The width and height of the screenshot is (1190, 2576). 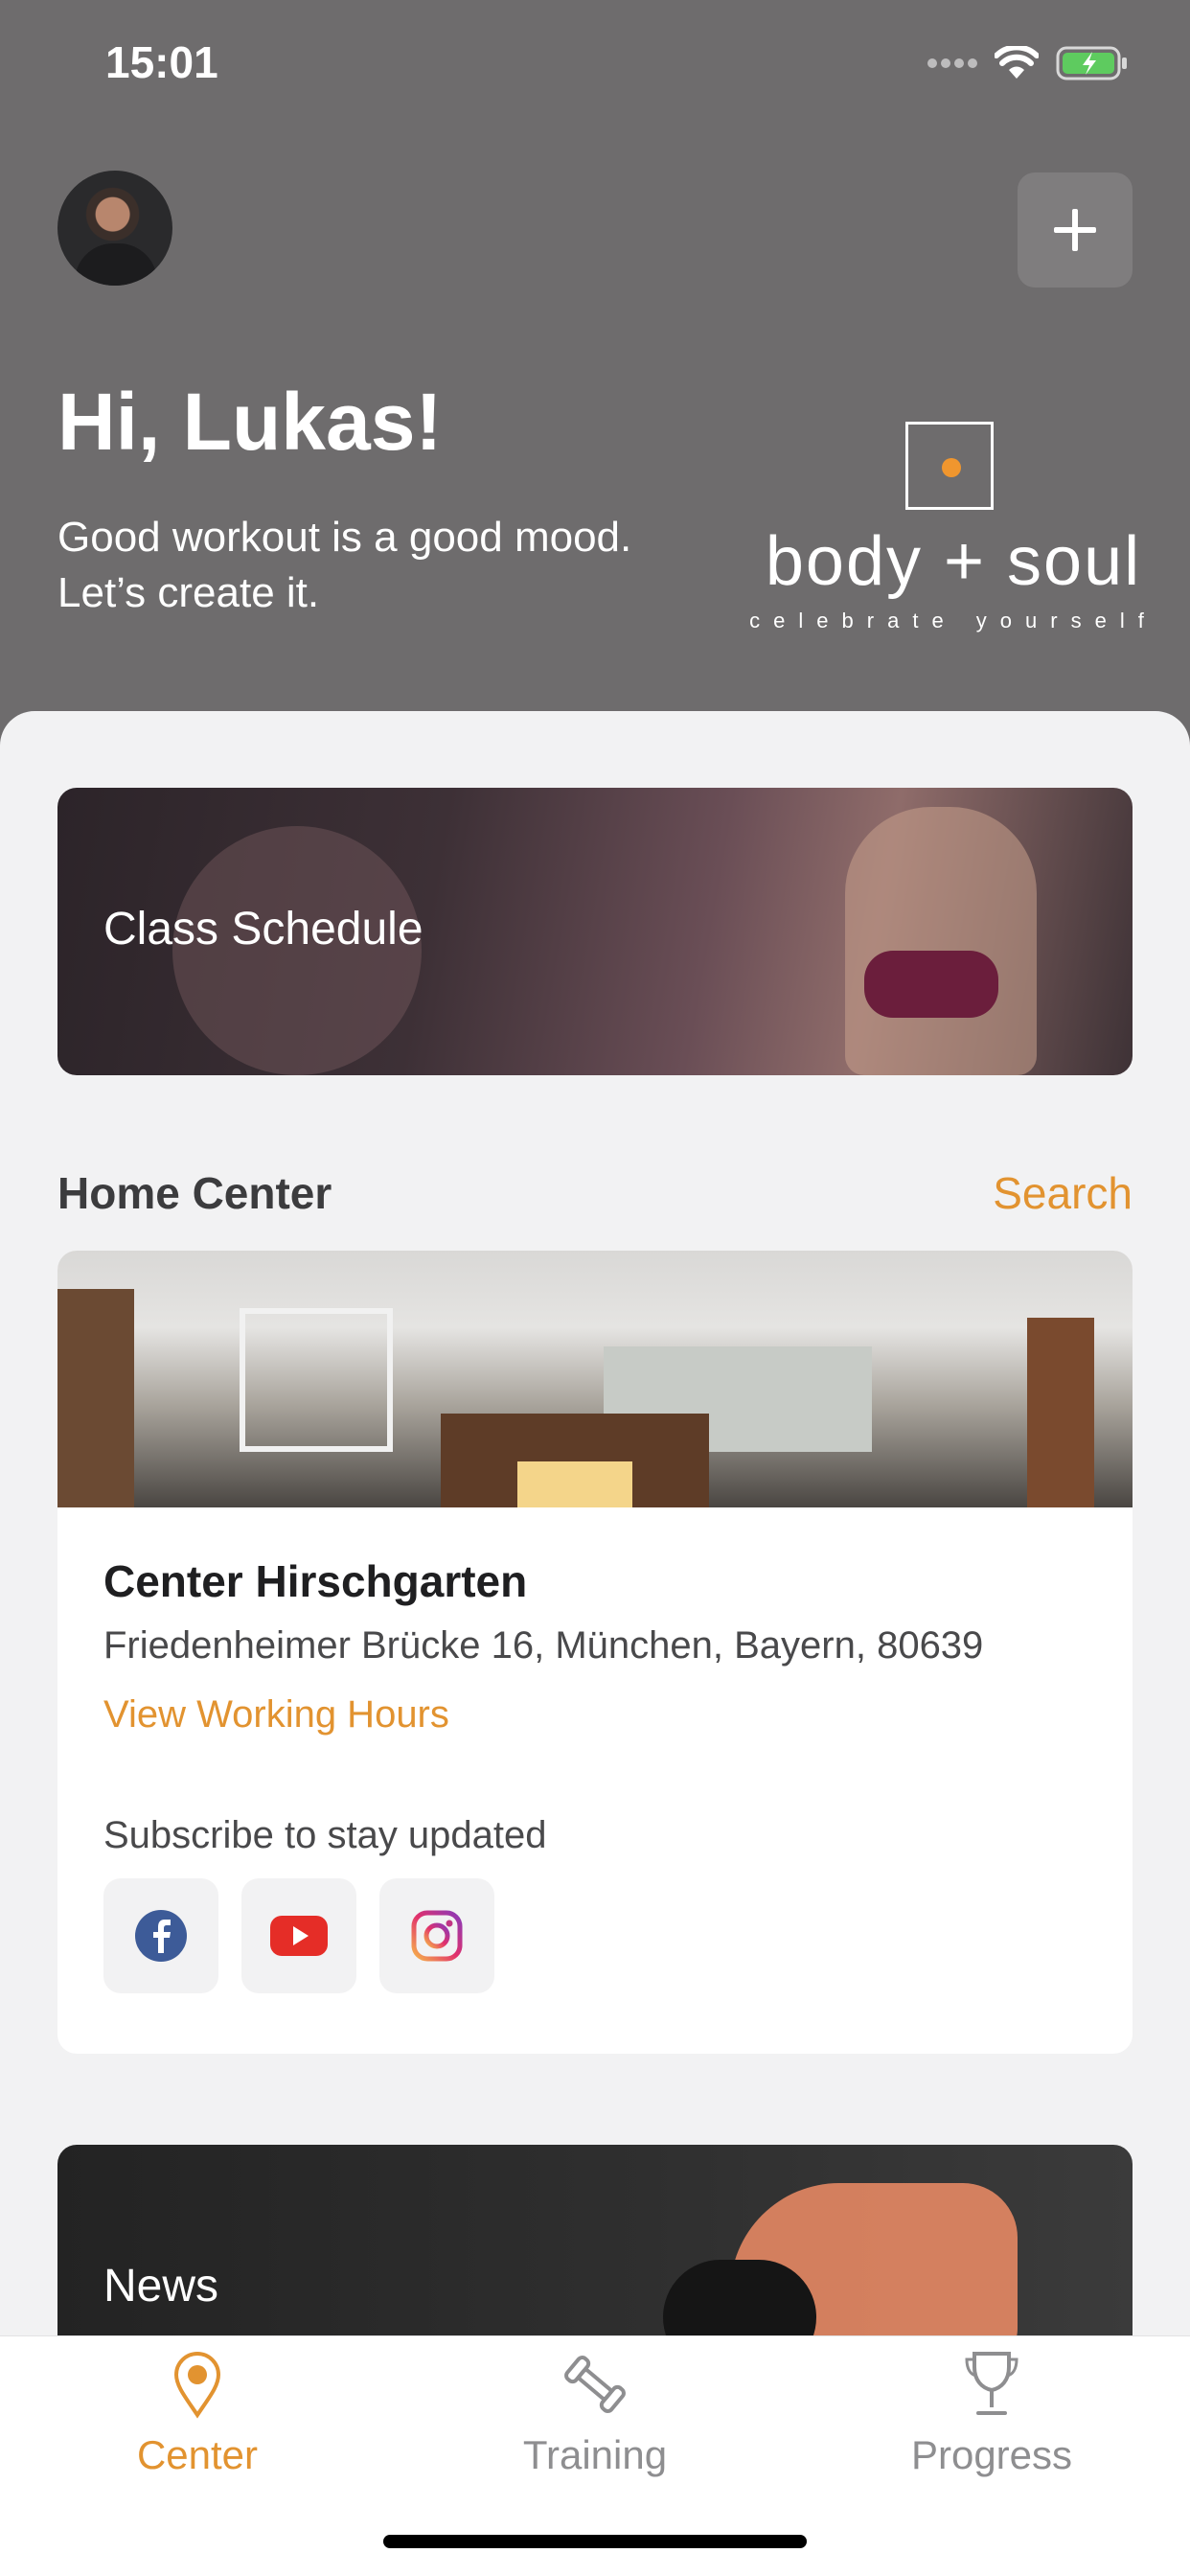 What do you see at coordinates (595, 1193) in the screenshot?
I see `home-center-header: Home Center Search` at bounding box center [595, 1193].